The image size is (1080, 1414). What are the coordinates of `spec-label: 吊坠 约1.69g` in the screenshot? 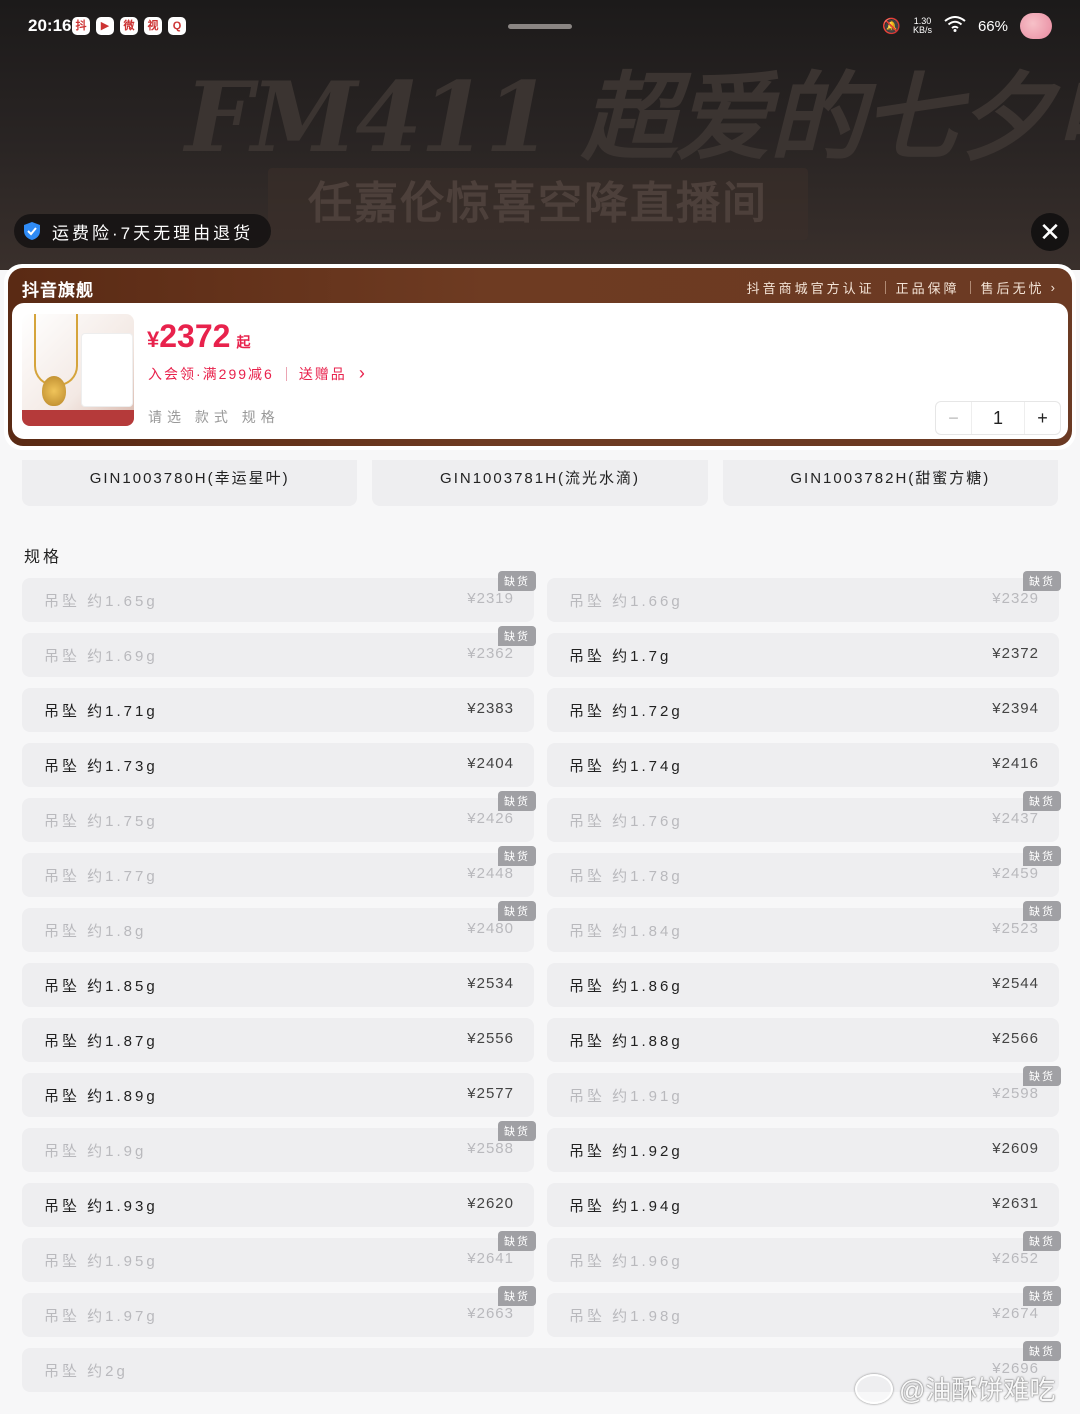 It's located at (101, 656).